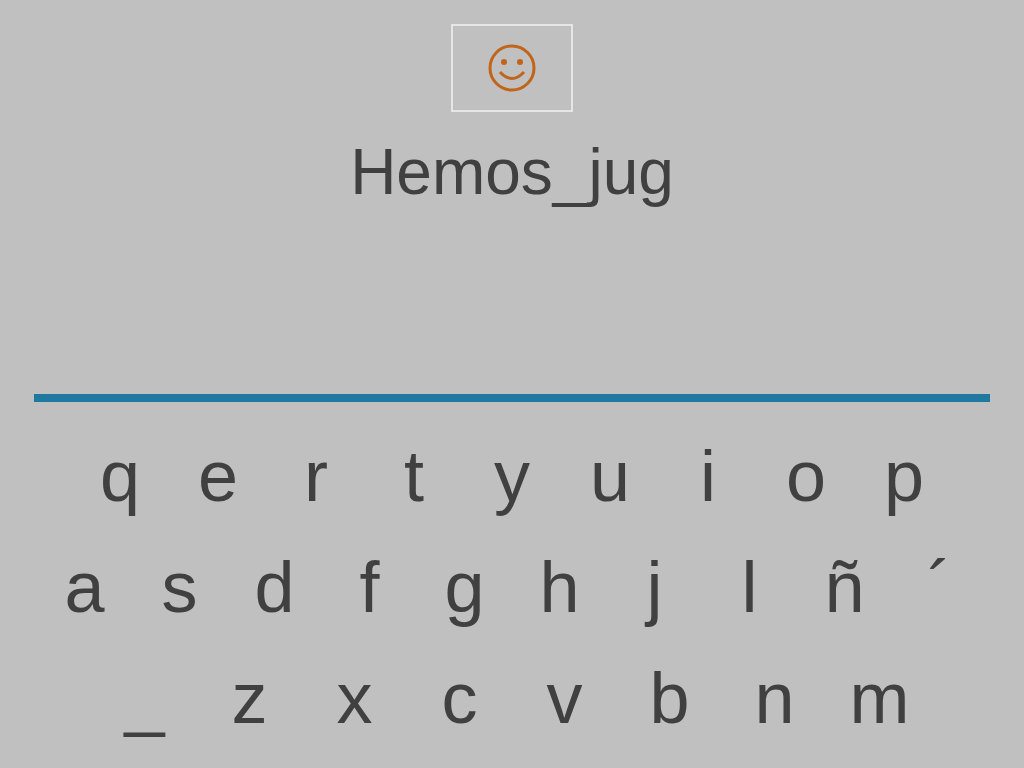  Describe the element at coordinates (316, 475) in the screenshot. I see `letter-key: r` at that location.